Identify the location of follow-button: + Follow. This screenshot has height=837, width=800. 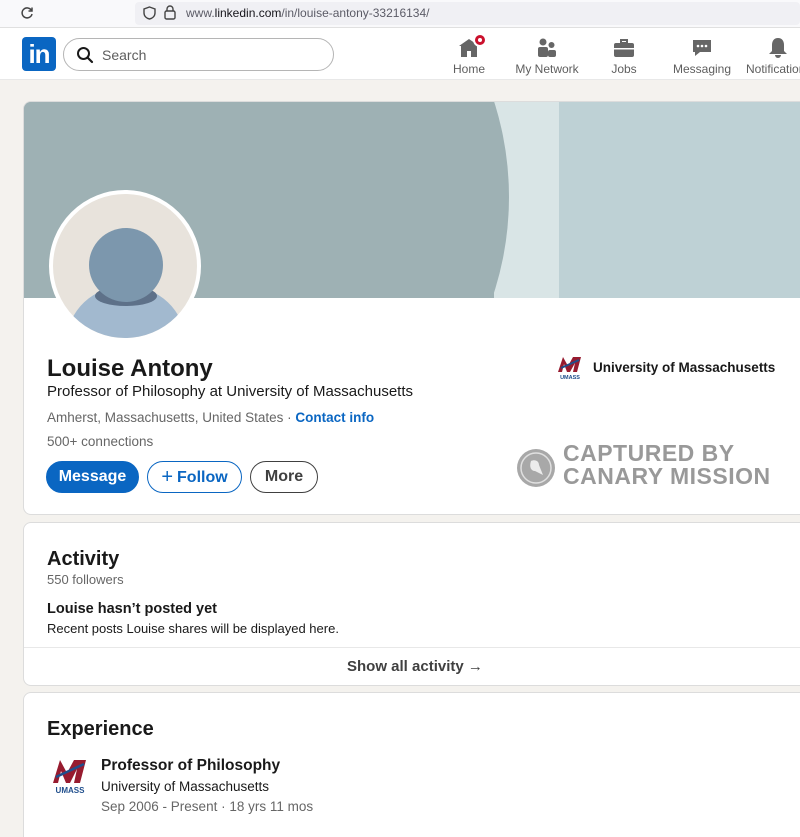
(194, 477).